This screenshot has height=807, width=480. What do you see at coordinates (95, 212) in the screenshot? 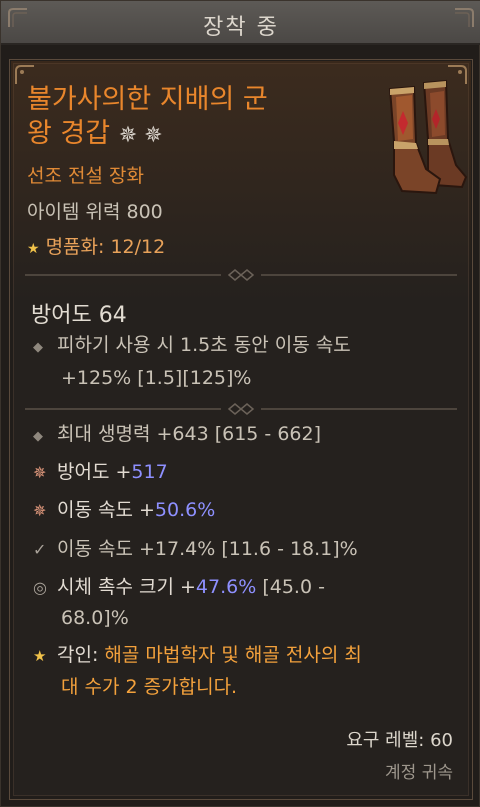
I see `item-power: 아이템 위력 800` at bounding box center [95, 212].